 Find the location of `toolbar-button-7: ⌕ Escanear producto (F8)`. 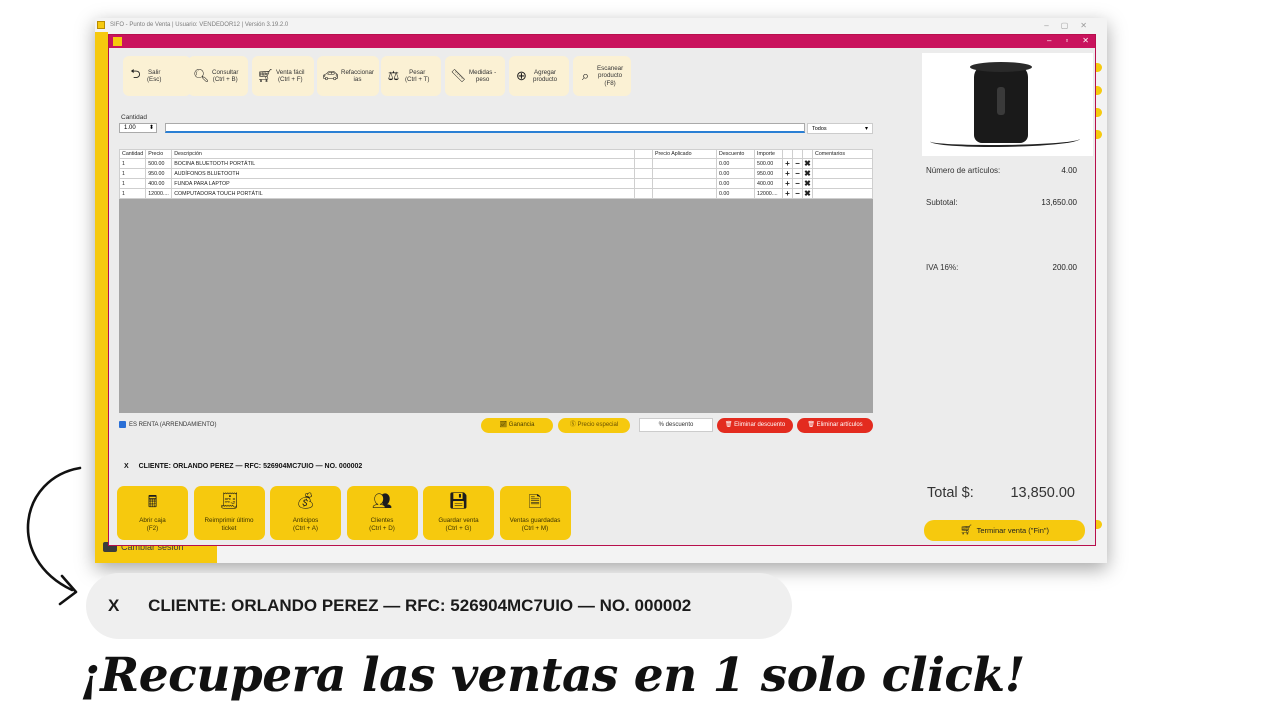

toolbar-button-7: ⌕ Escanear producto (F8) is located at coordinates (602, 76).